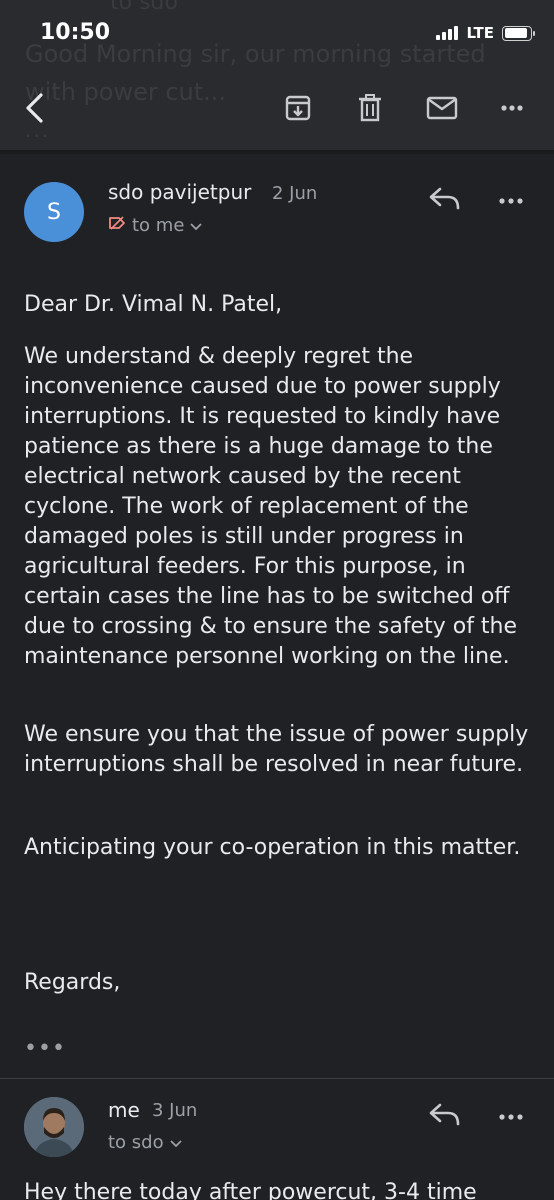  What do you see at coordinates (153, 304) in the screenshot?
I see `email-greeting: Dear Dr. Vimal N. Patel,` at bounding box center [153, 304].